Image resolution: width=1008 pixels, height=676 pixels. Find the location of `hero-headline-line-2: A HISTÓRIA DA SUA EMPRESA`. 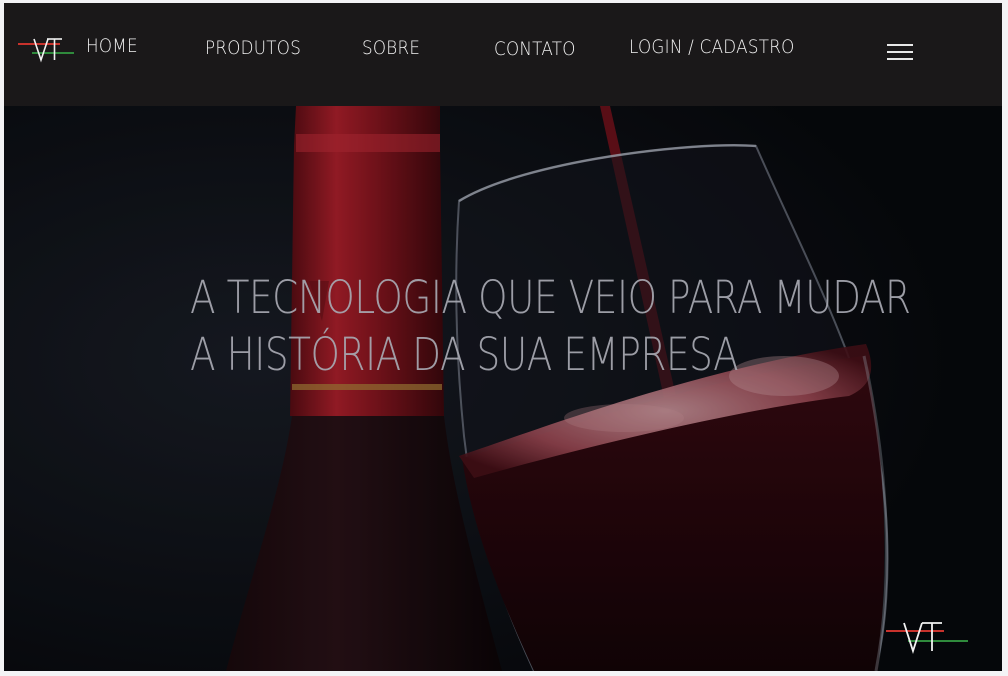

hero-headline-line-2: A HISTÓRIA DA SUA EMPRESA is located at coordinates (464, 354).